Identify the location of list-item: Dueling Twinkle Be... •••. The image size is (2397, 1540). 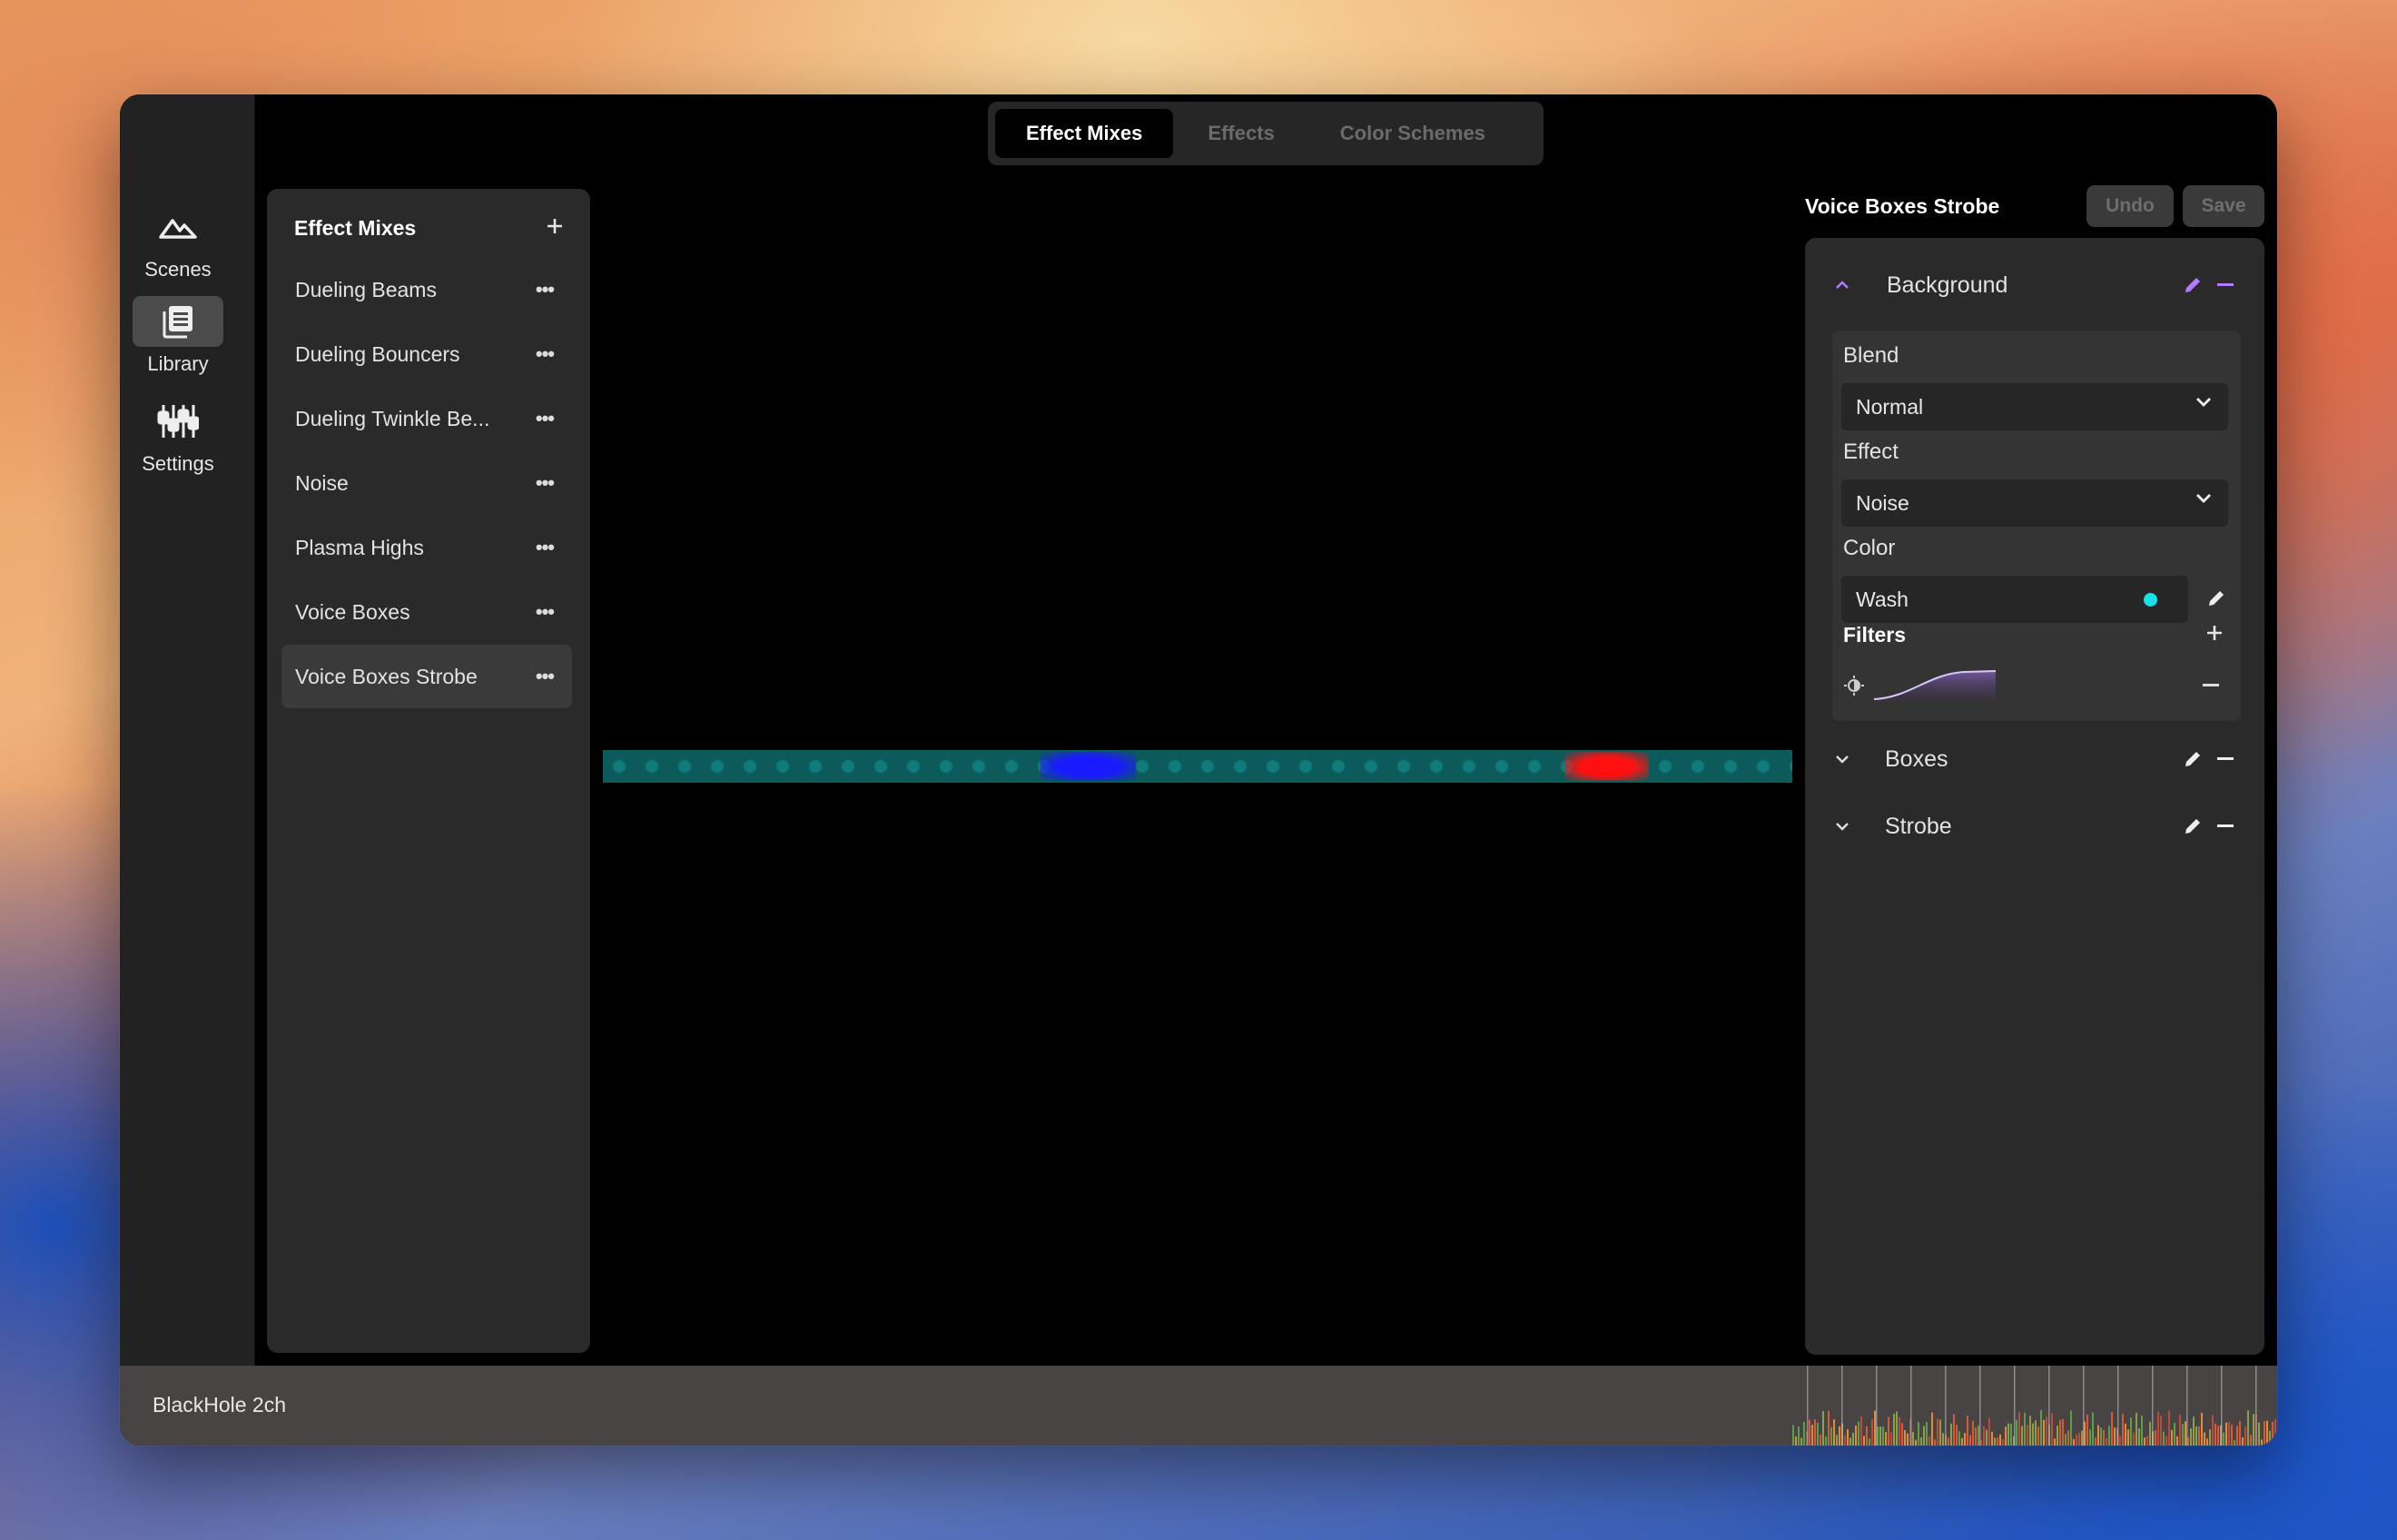
(427, 418).